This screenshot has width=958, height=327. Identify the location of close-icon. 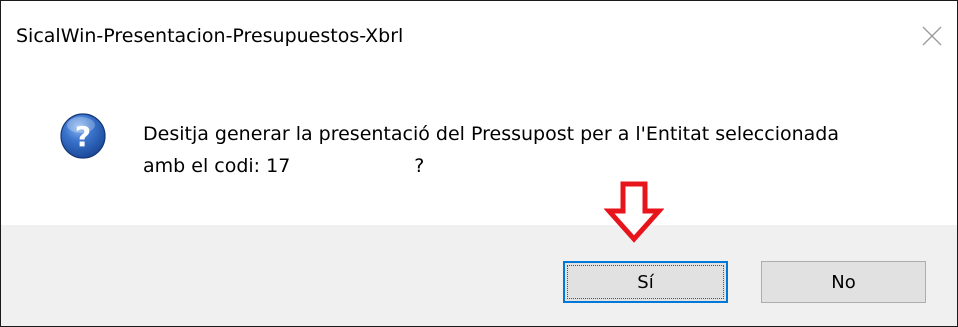
(932, 36).